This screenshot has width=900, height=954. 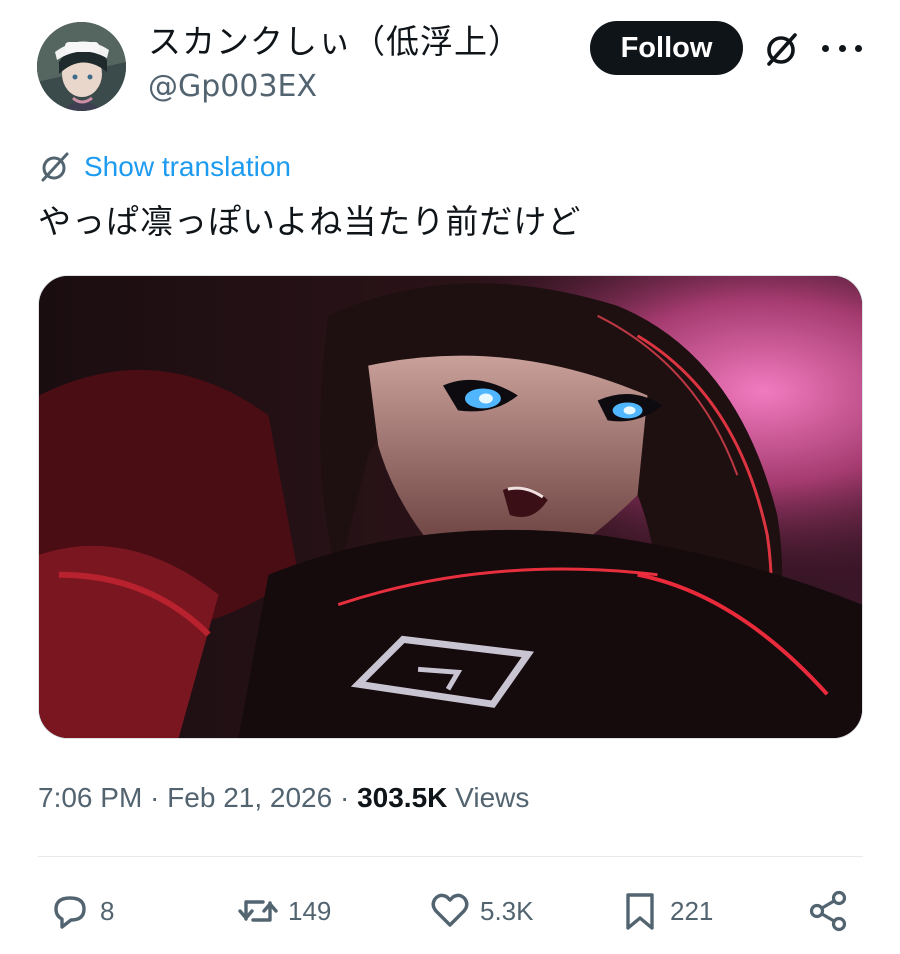 What do you see at coordinates (310, 221) in the screenshot?
I see `tweet-text: やっぱ凛っぽいよね当たり前だけど` at bounding box center [310, 221].